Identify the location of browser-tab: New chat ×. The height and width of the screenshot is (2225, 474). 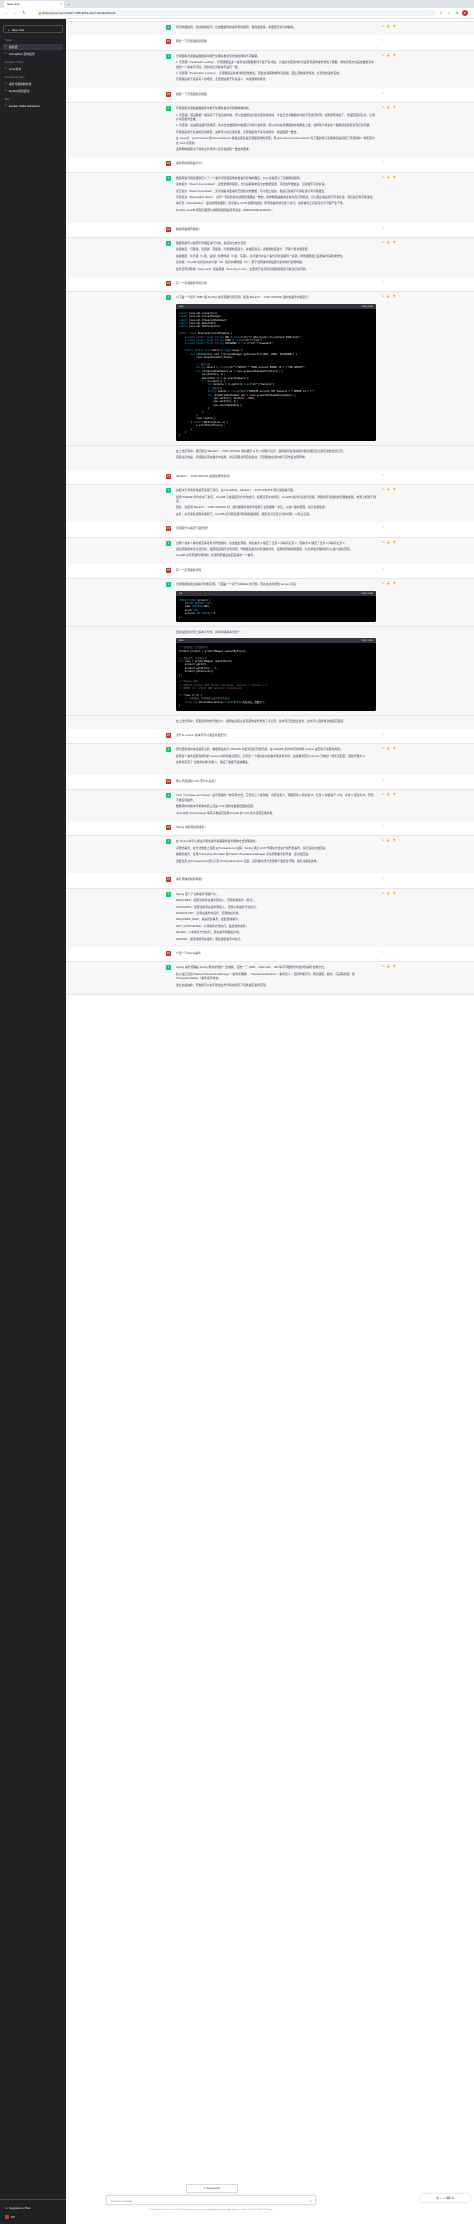
(34, 4).